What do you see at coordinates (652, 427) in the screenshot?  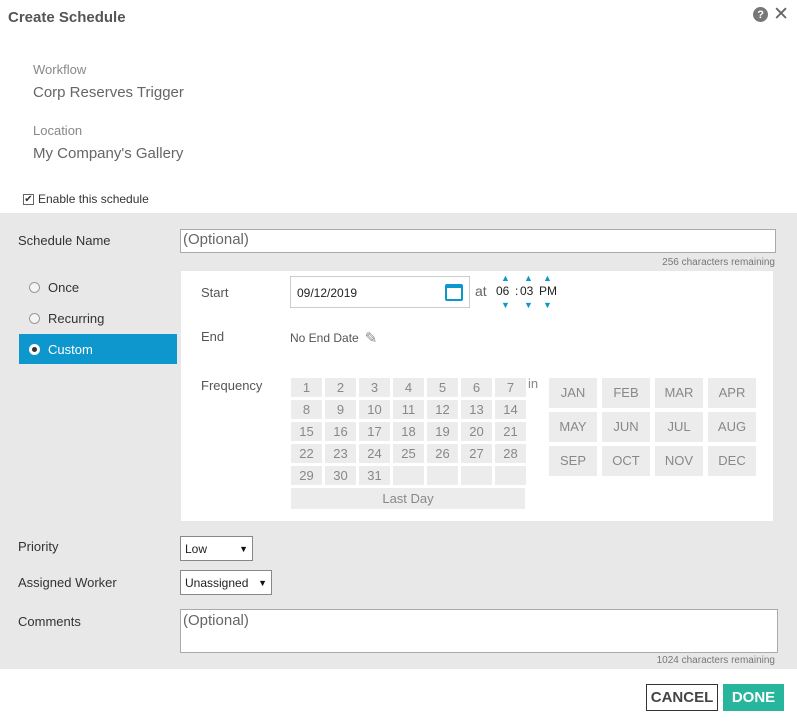 I see `month-grid: JAN FEB MAR APR MAY JUN JUL AUG SEP OCT NOV DEC` at bounding box center [652, 427].